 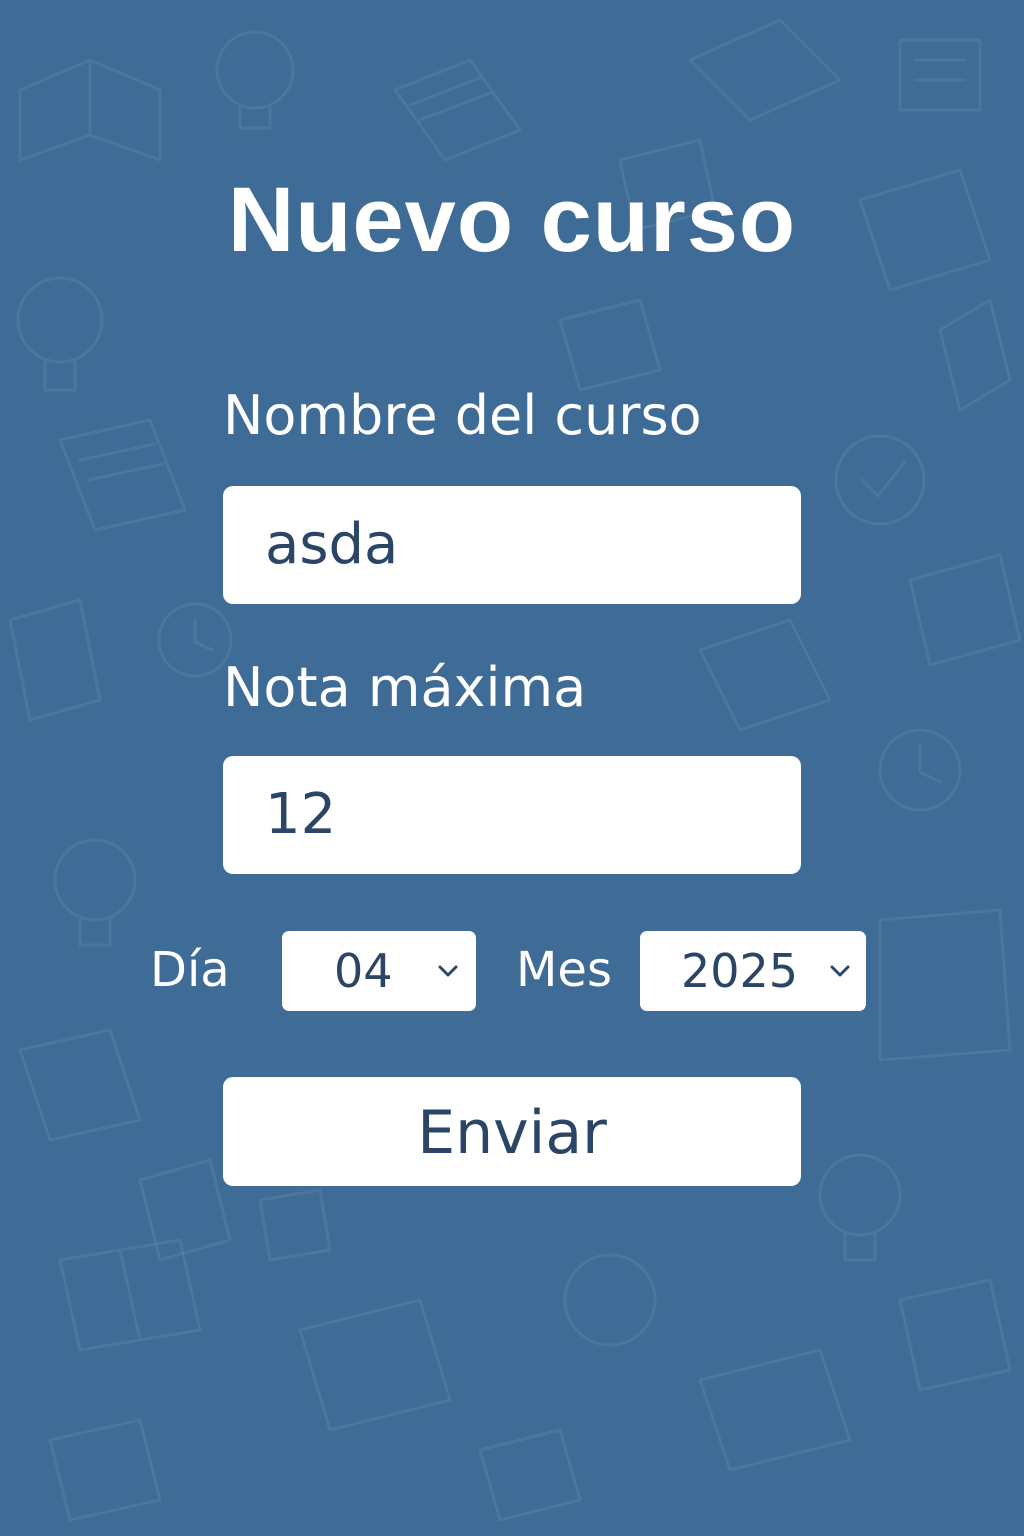 I want to click on submit-button: Enviar, so click(x=512, y=1131).